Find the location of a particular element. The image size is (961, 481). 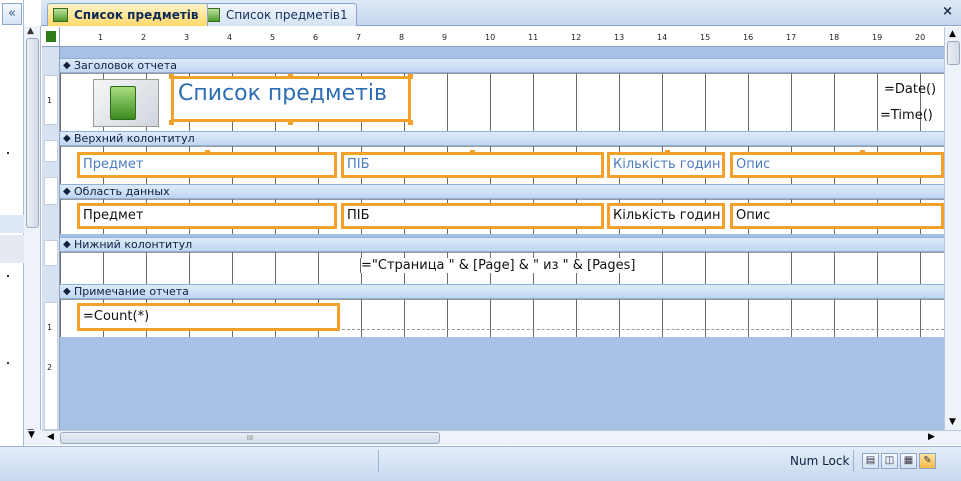

designer-horizontal-scrollbar: ◀ III ▶ is located at coordinates (501, 437).